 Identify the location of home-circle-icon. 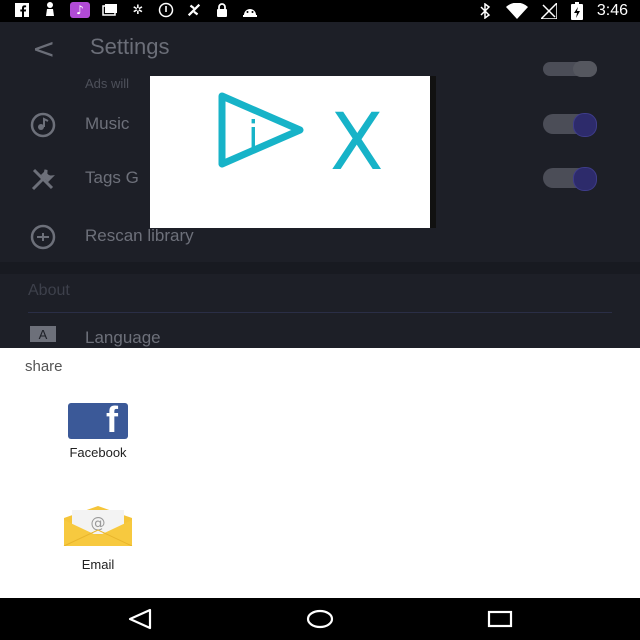
(320, 619).